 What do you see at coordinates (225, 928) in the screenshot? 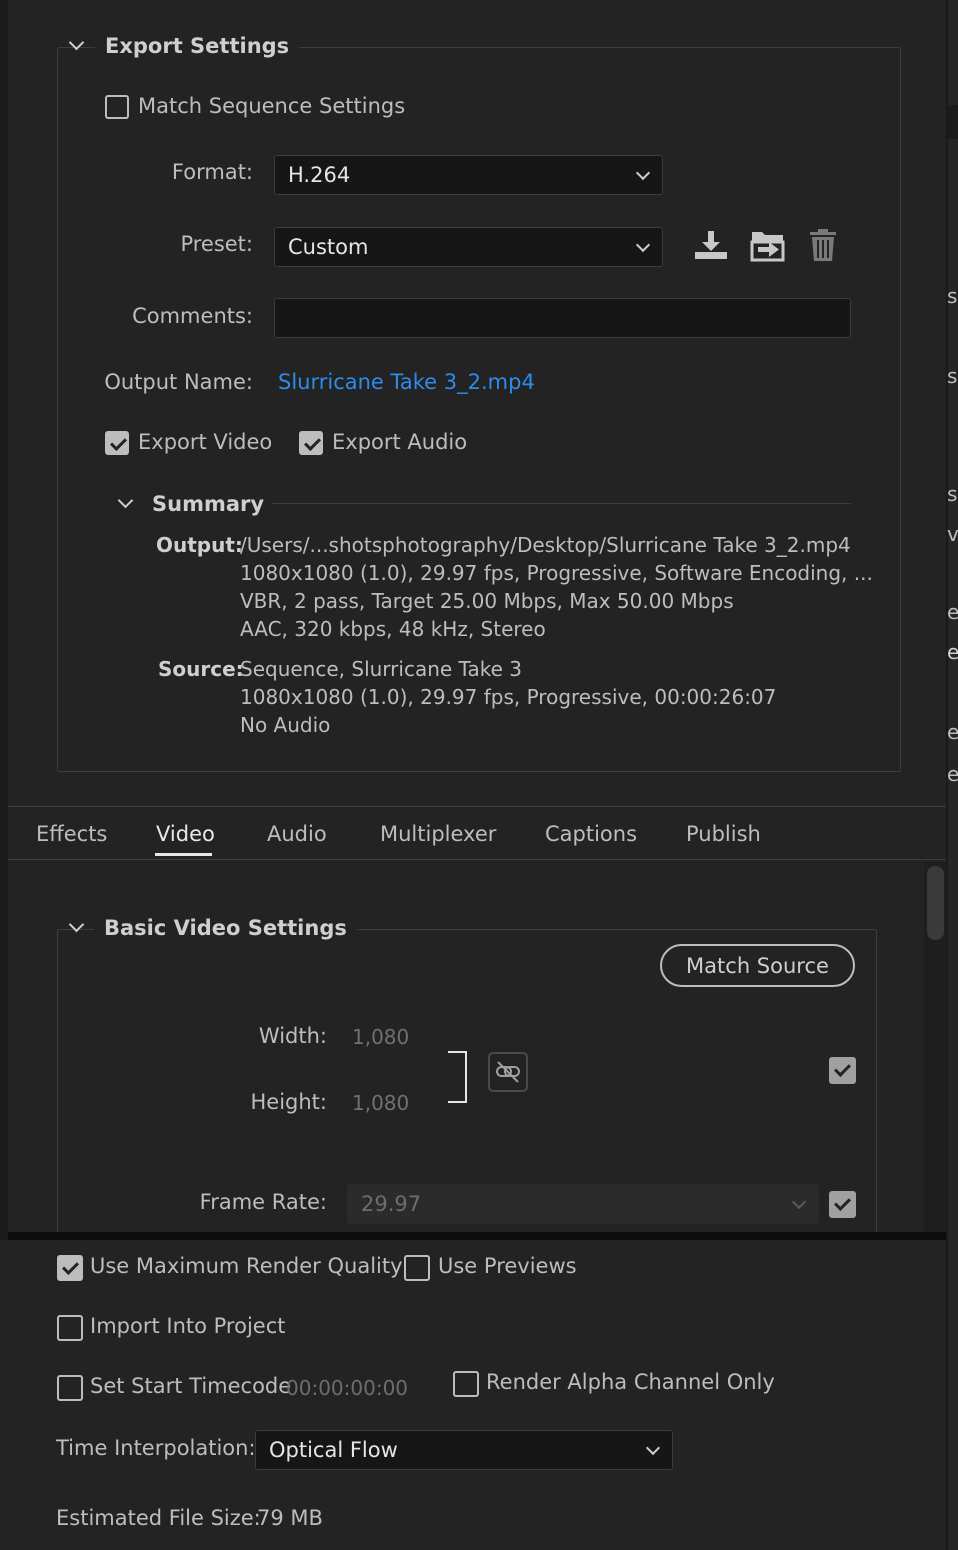
I see `basic-video-title: Basic Video Settings` at bounding box center [225, 928].